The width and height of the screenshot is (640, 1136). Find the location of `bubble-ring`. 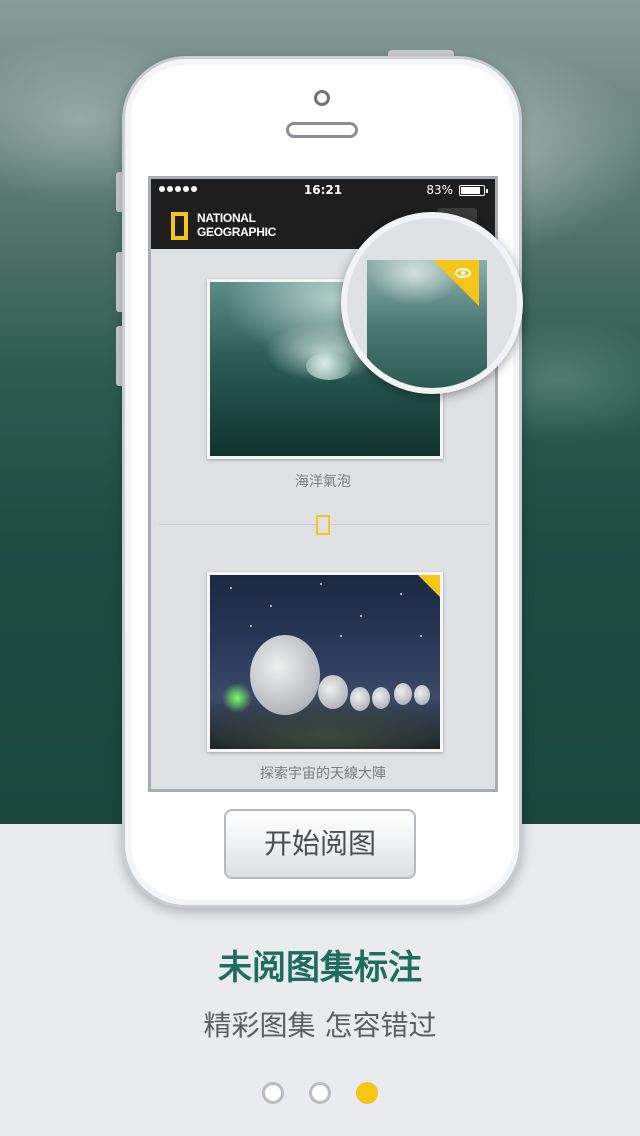

bubble-ring is located at coordinates (329, 366).